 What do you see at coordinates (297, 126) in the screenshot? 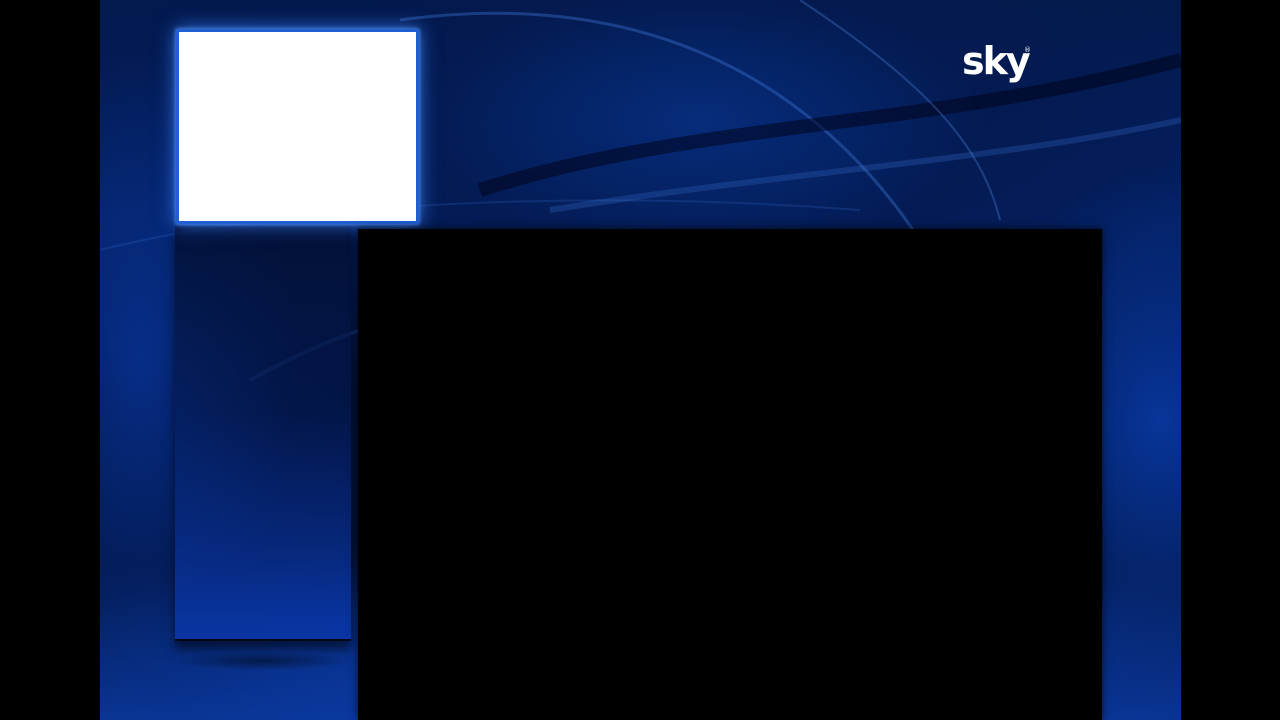
I see `focused-thumbnail-tile` at bounding box center [297, 126].